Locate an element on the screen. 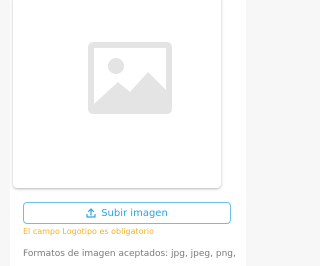 The image size is (320, 266). logo-required-error: El campo Logotipo es obligatorio is located at coordinates (88, 231).